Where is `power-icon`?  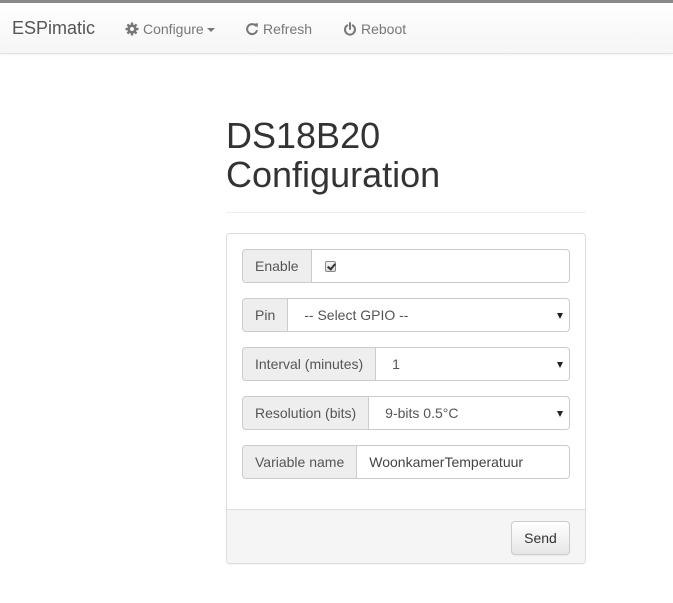
power-icon is located at coordinates (350, 29).